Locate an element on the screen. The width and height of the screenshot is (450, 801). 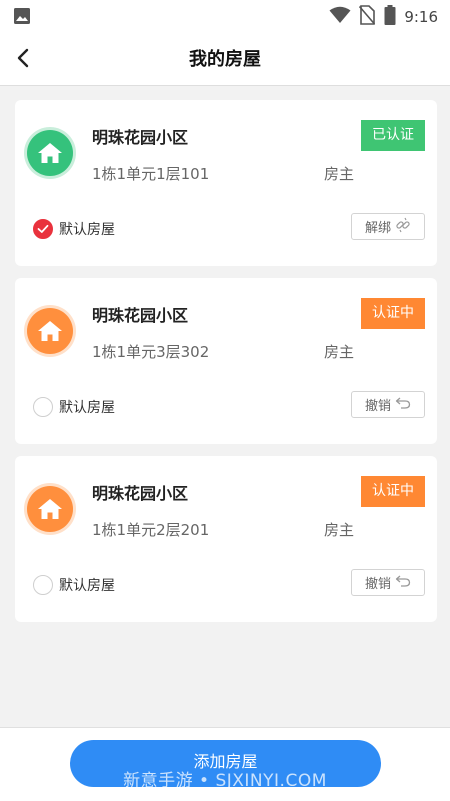
battery-icon is located at coordinates (390, 17).